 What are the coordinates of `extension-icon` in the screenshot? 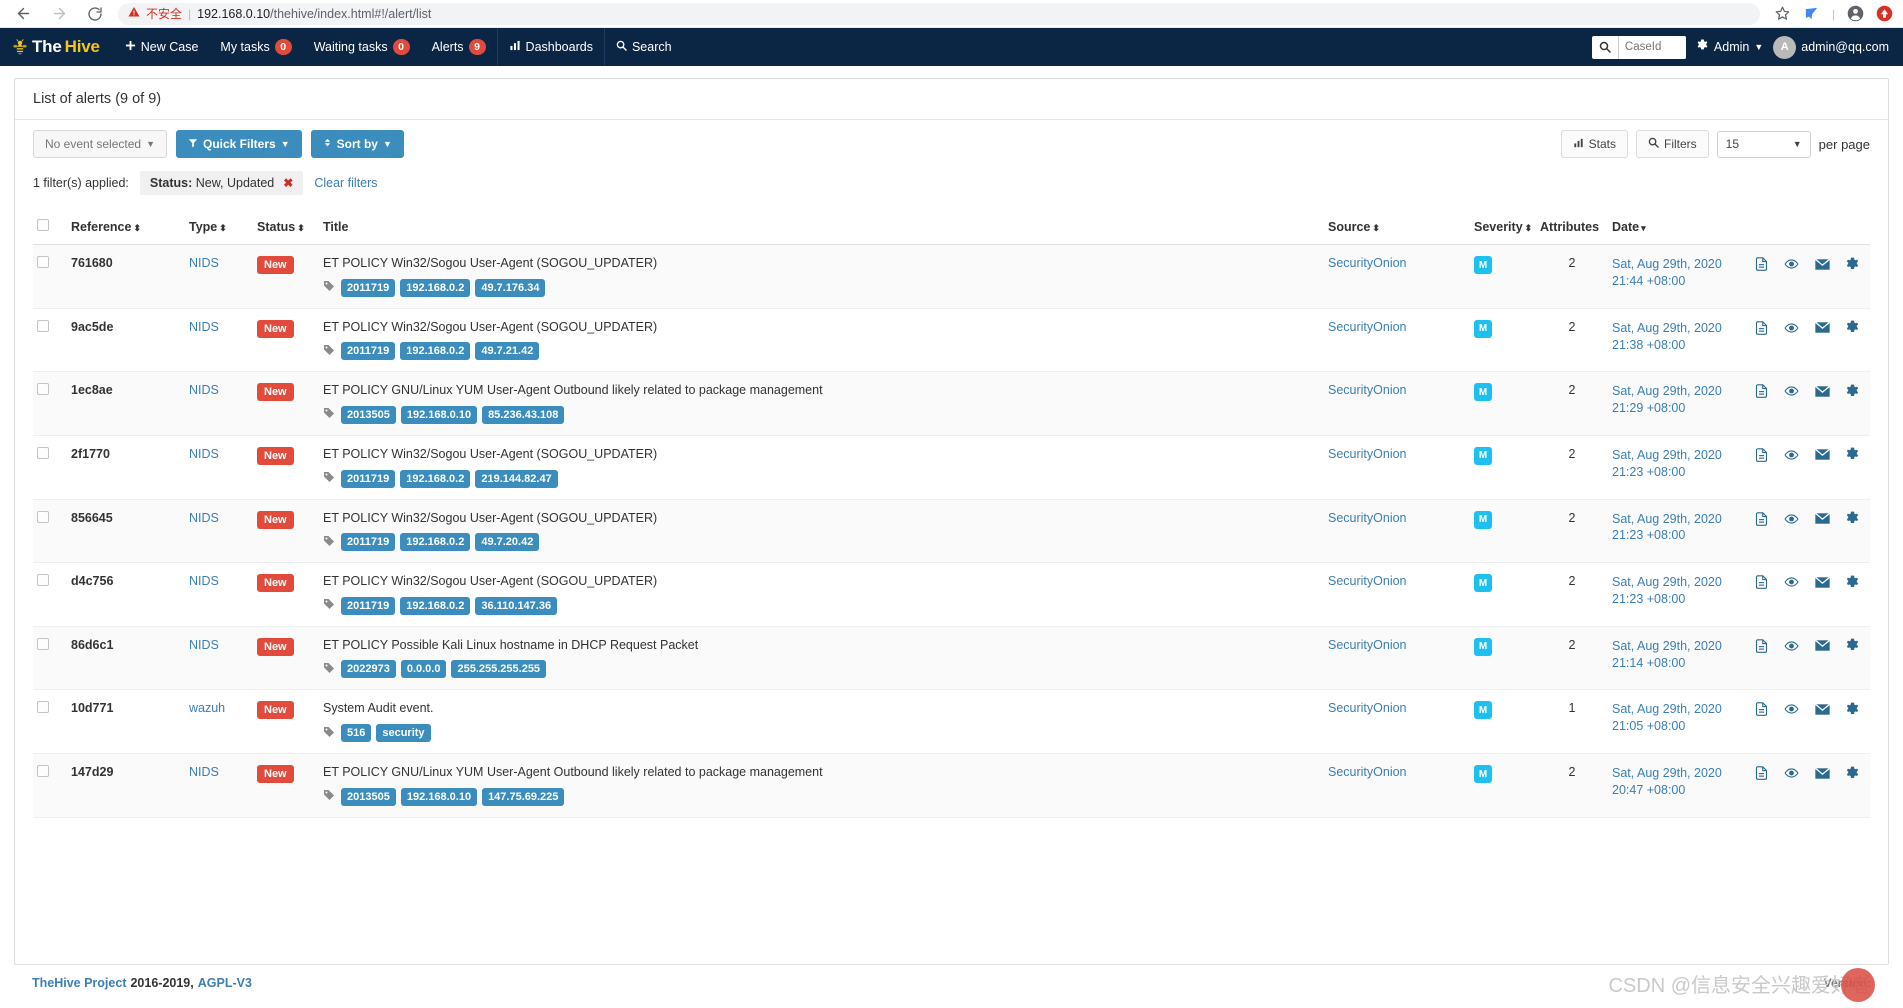 It's located at (1812, 14).